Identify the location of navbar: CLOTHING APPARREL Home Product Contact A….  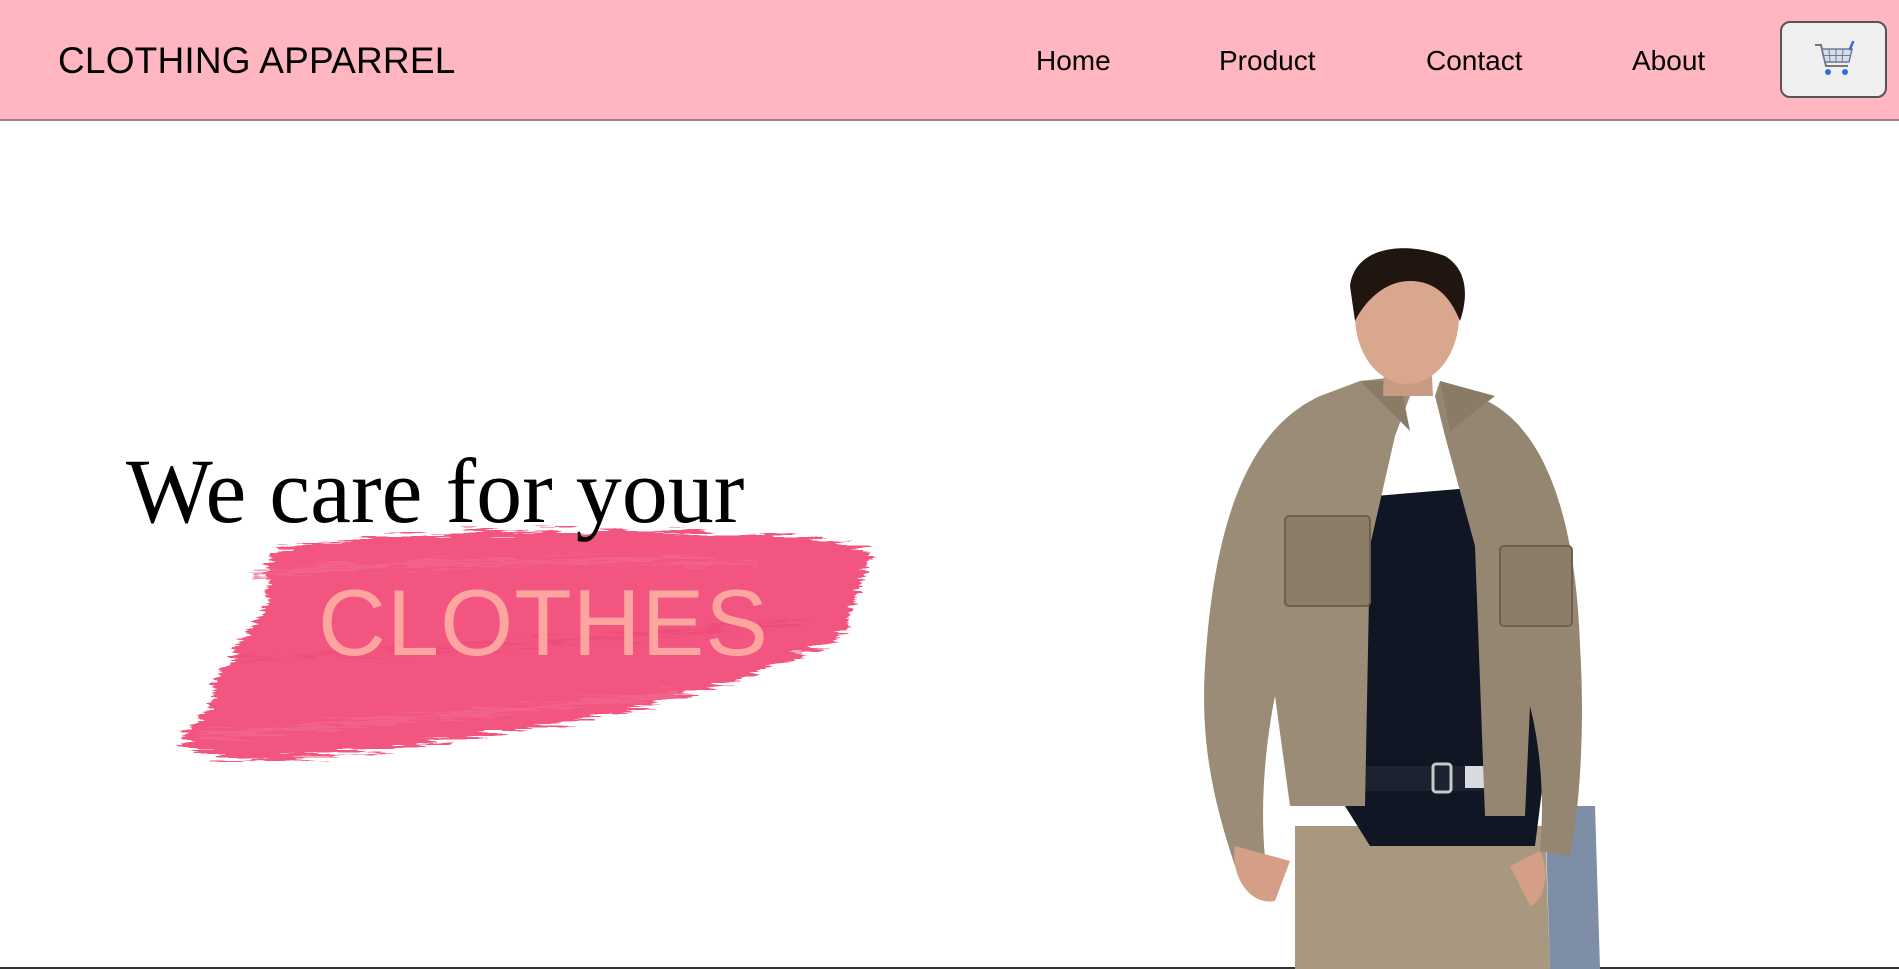
(949, 60).